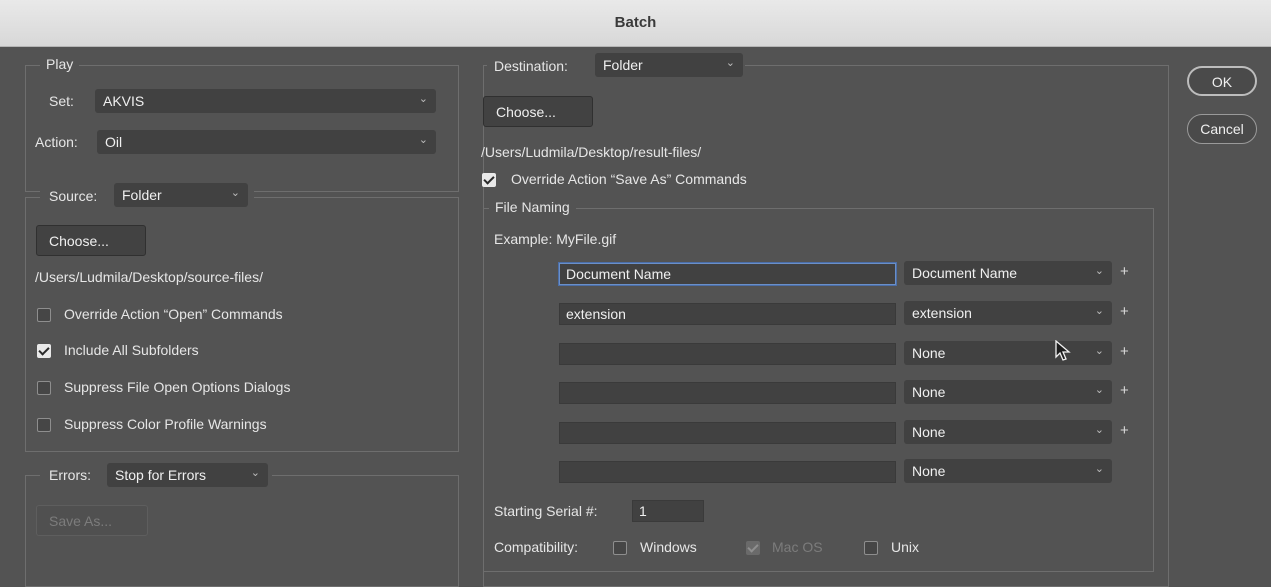 The height and width of the screenshot is (587, 1271). Describe the element at coordinates (546, 511) in the screenshot. I see `serial-label: Starting Serial #:` at that location.